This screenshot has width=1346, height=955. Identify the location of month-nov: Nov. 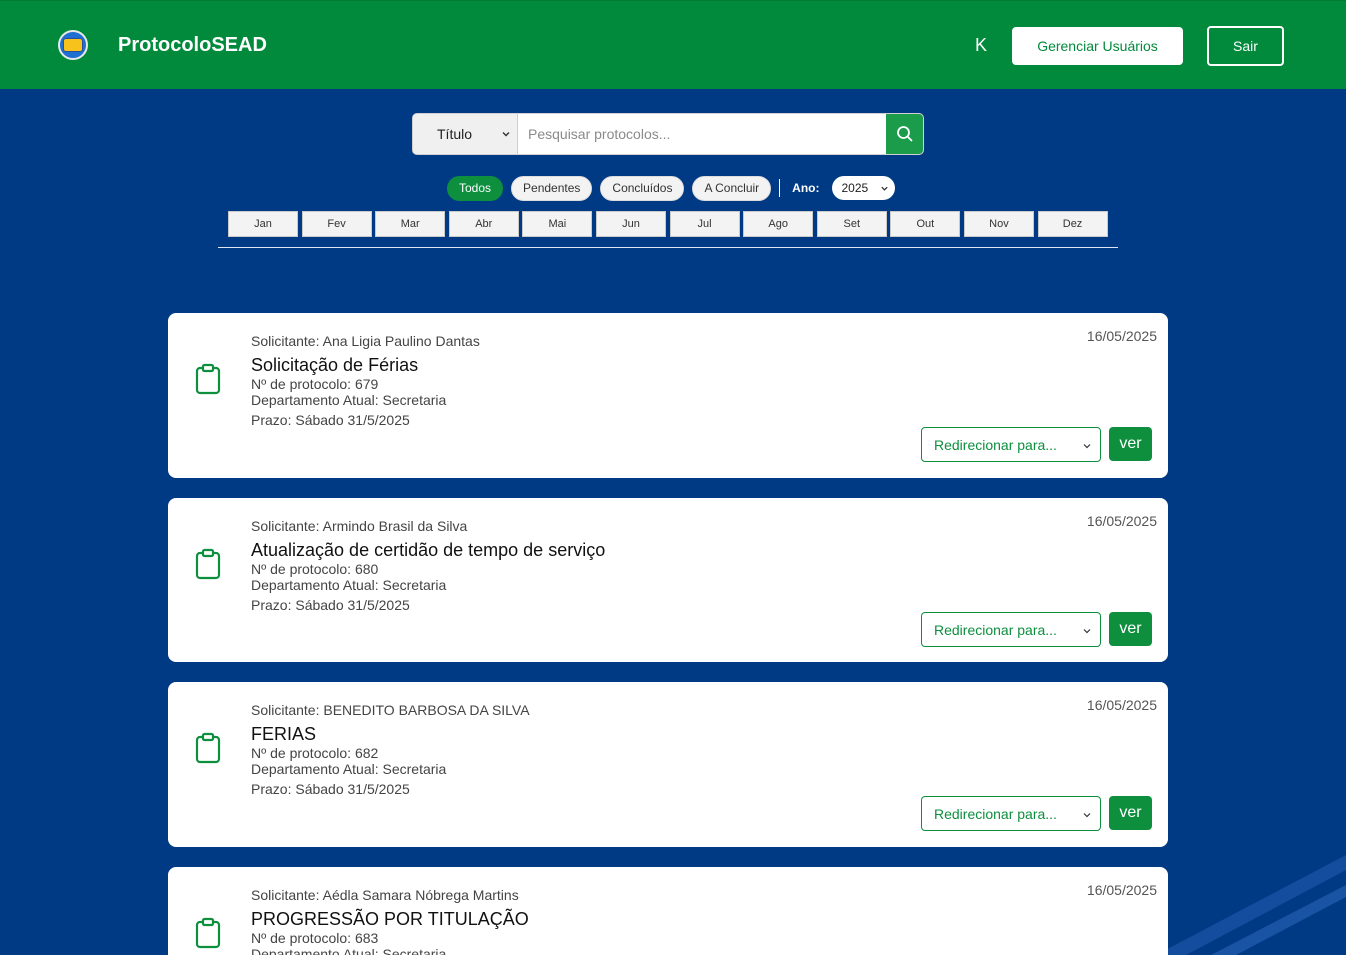
(998, 224).